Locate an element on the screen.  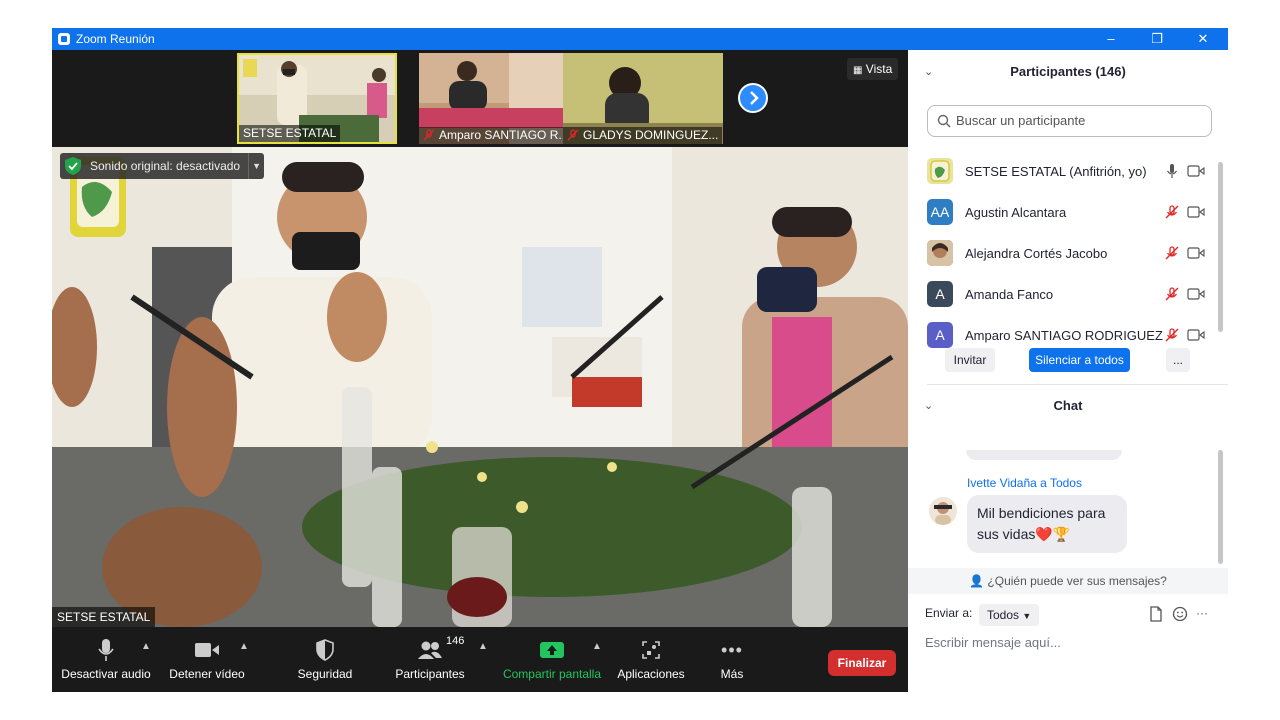
participants-header: ⌄ Participantes (146) is located at coordinates (1068, 72).